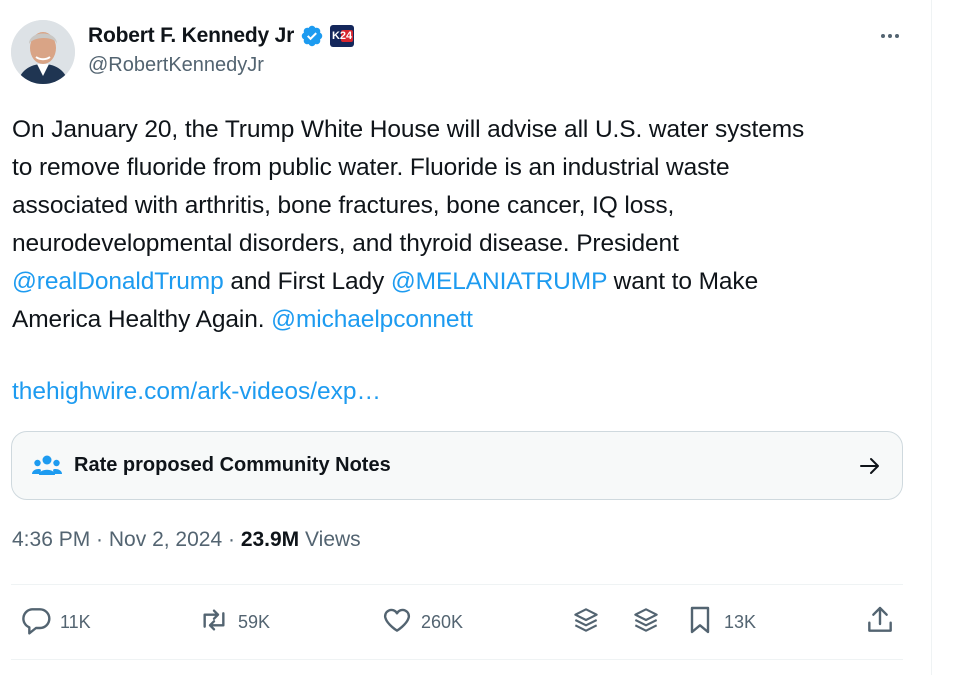  I want to click on share-button, so click(880, 622).